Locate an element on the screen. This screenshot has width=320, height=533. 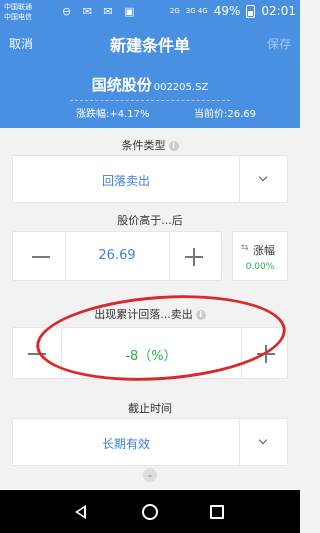
stock-info: 国统股份 002205.SZ is located at coordinates (150, 84).